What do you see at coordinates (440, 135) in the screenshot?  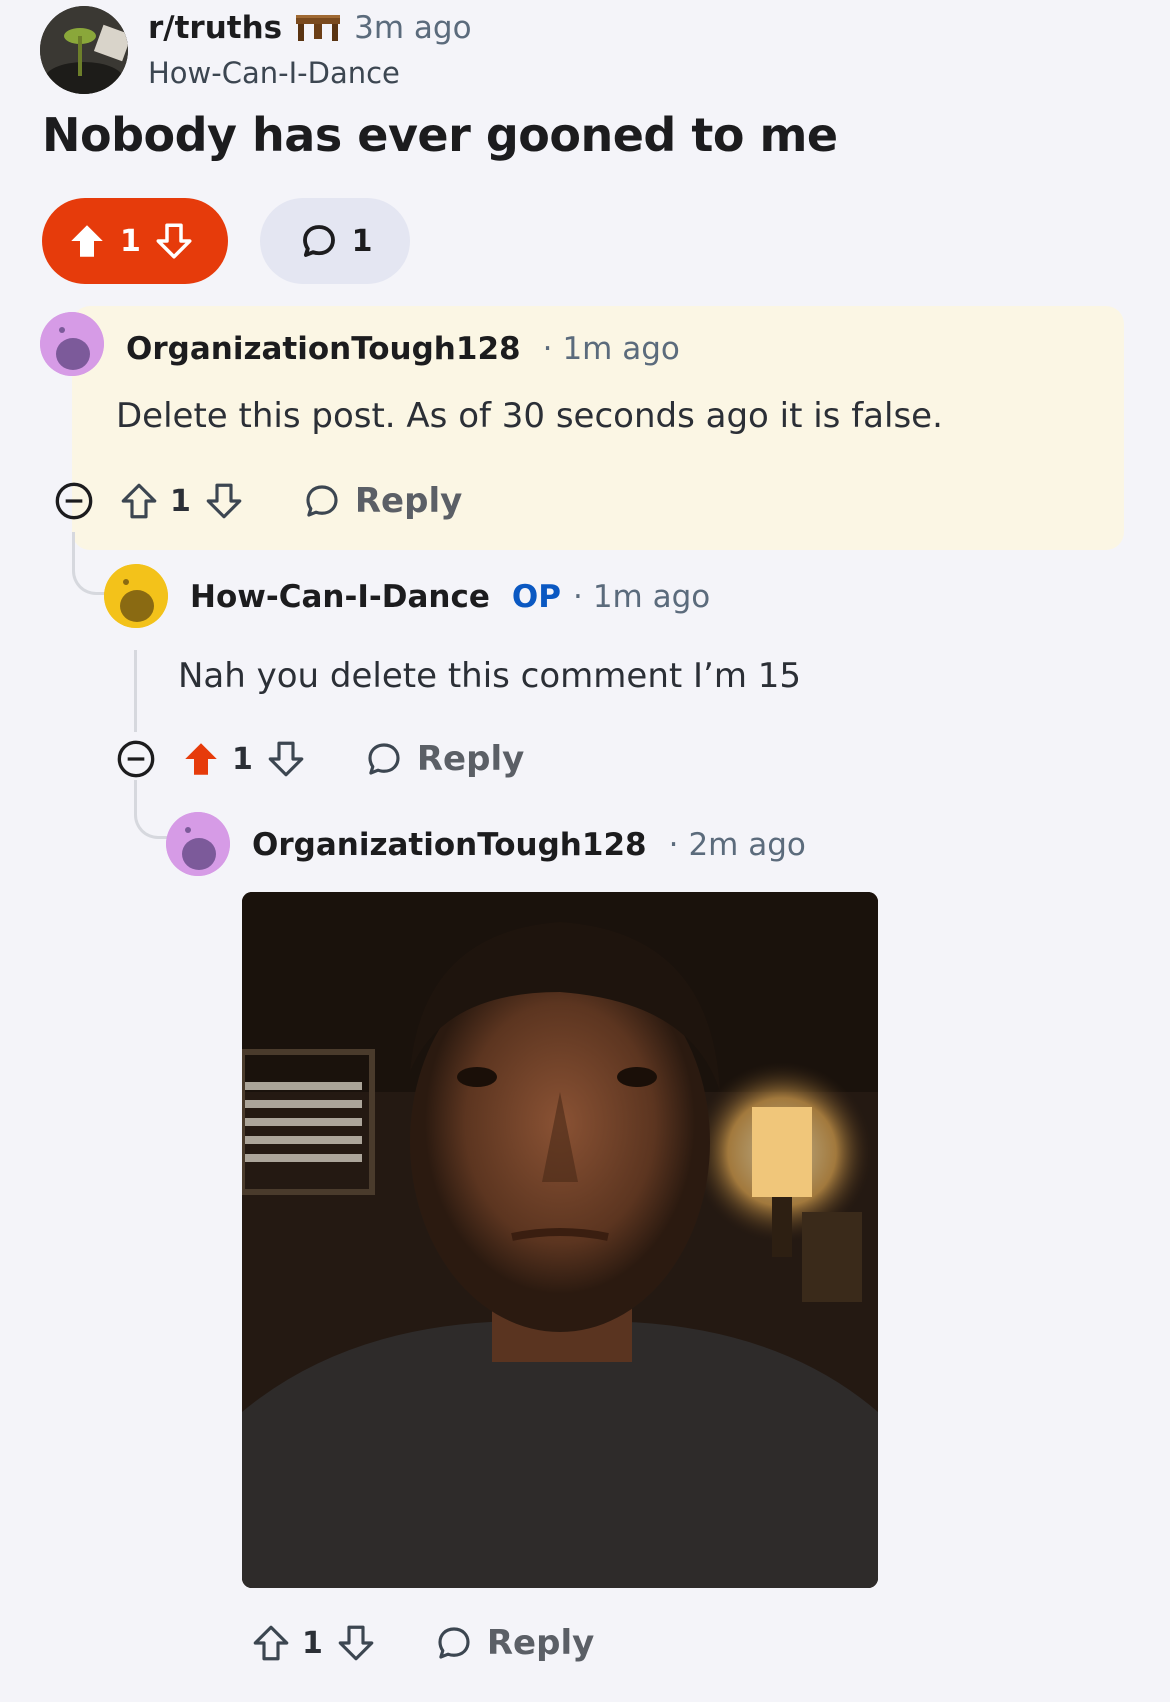 I see `post-title: Nobody has ever gooned to me` at bounding box center [440, 135].